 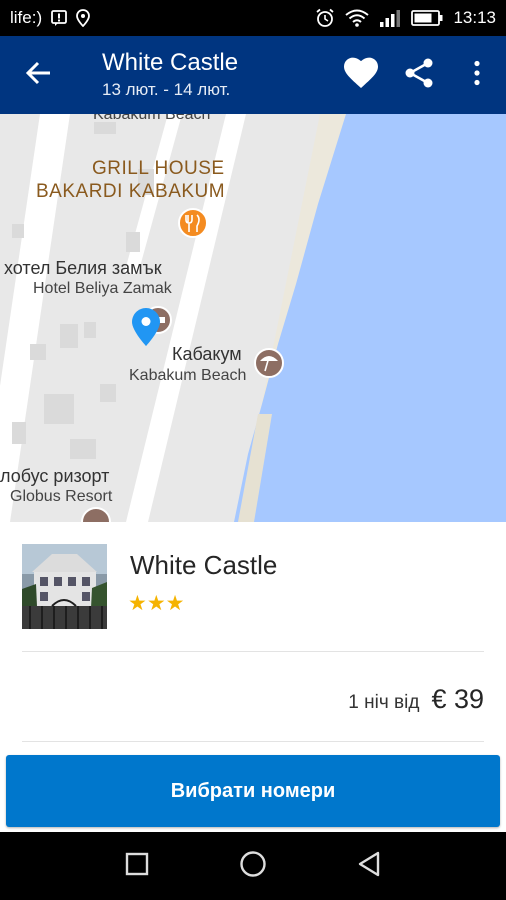 I want to click on page-title: White Castle, so click(x=170, y=62).